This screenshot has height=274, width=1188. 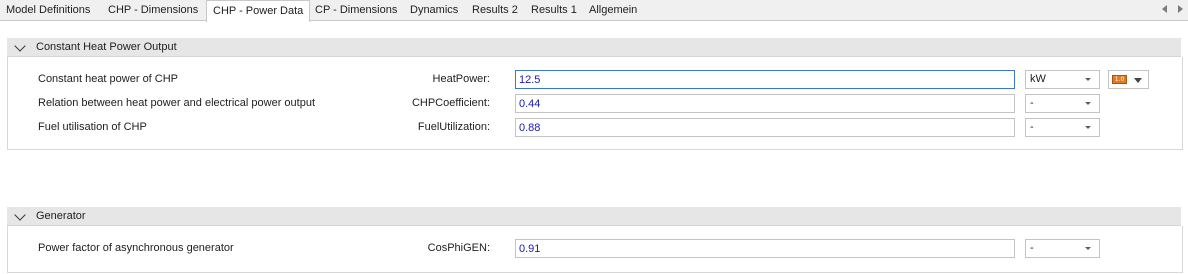 What do you see at coordinates (765, 79) in the screenshot?
I see `heat-power-input` at bounding box center [765, 79].